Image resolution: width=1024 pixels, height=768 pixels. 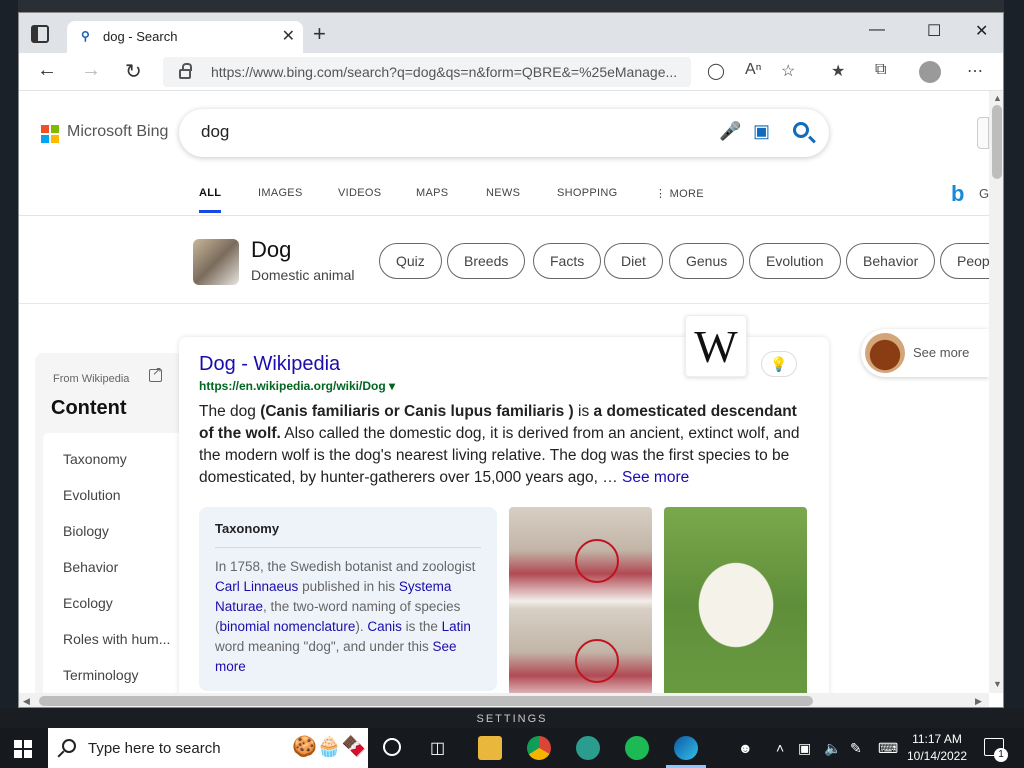 I want to click on windows-start-icon, so click(x=23, y=749).